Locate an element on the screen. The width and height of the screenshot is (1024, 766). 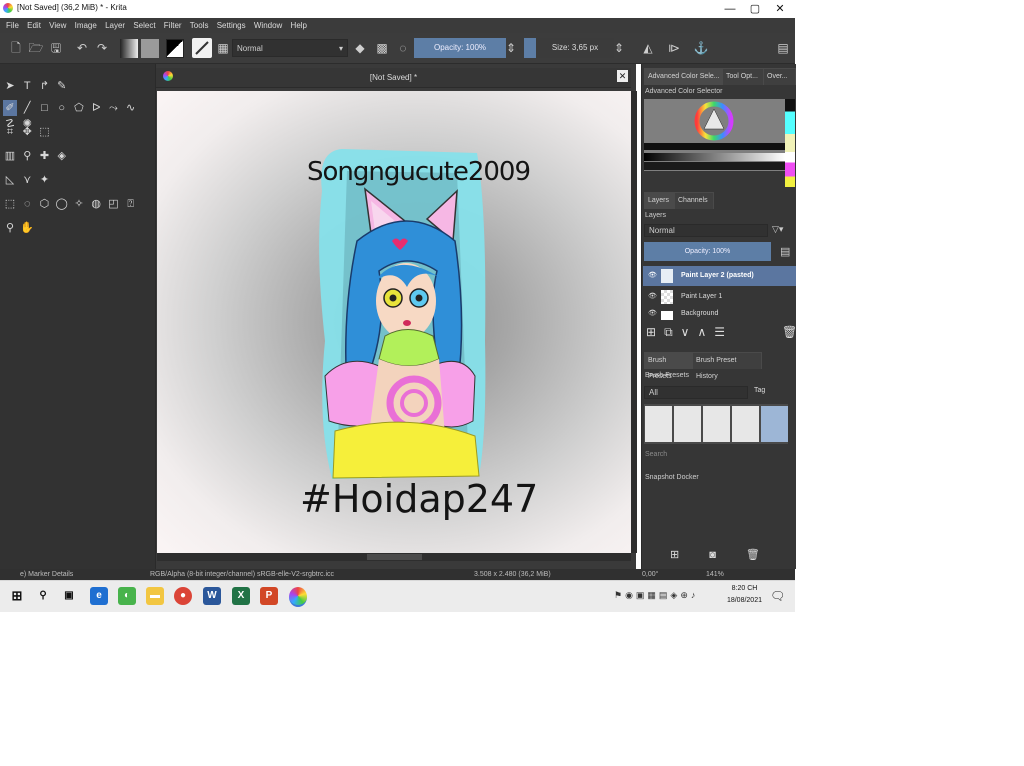
menu-tools: Tools is located at coordinates (199, 25).